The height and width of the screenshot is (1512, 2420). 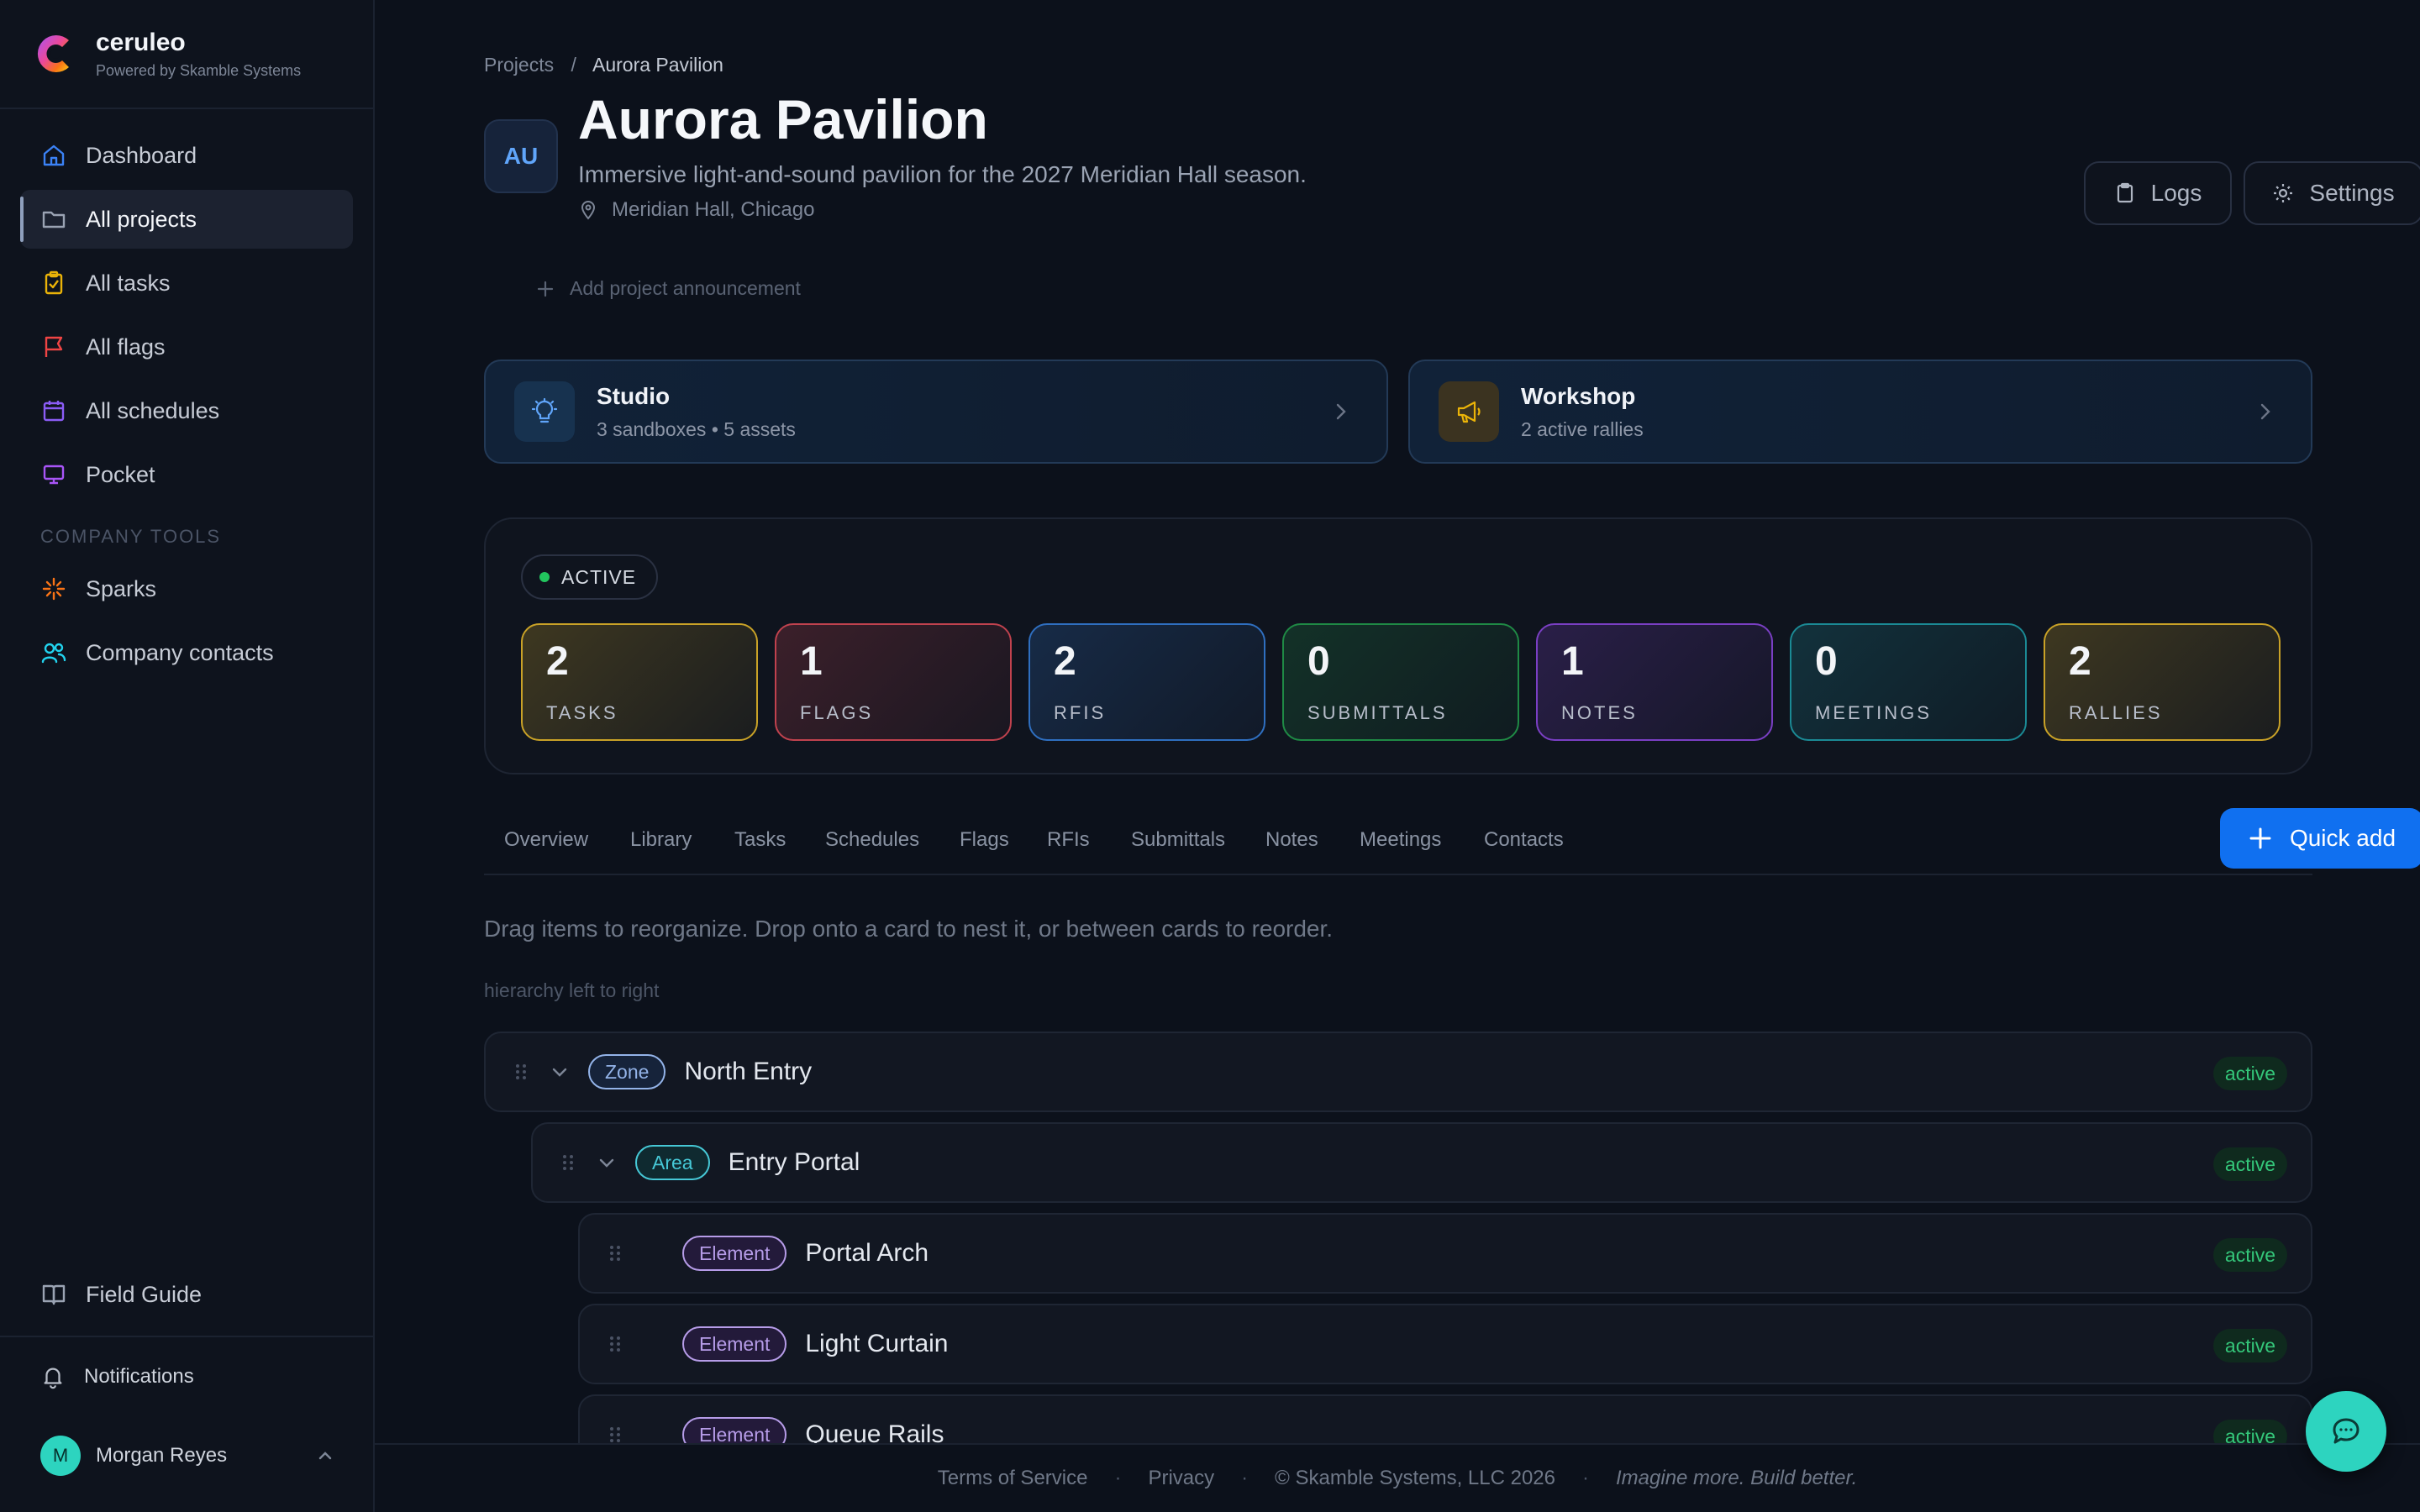 I want to click on nav-item-all-schedules: All schedules, so click(x=187, y=410).